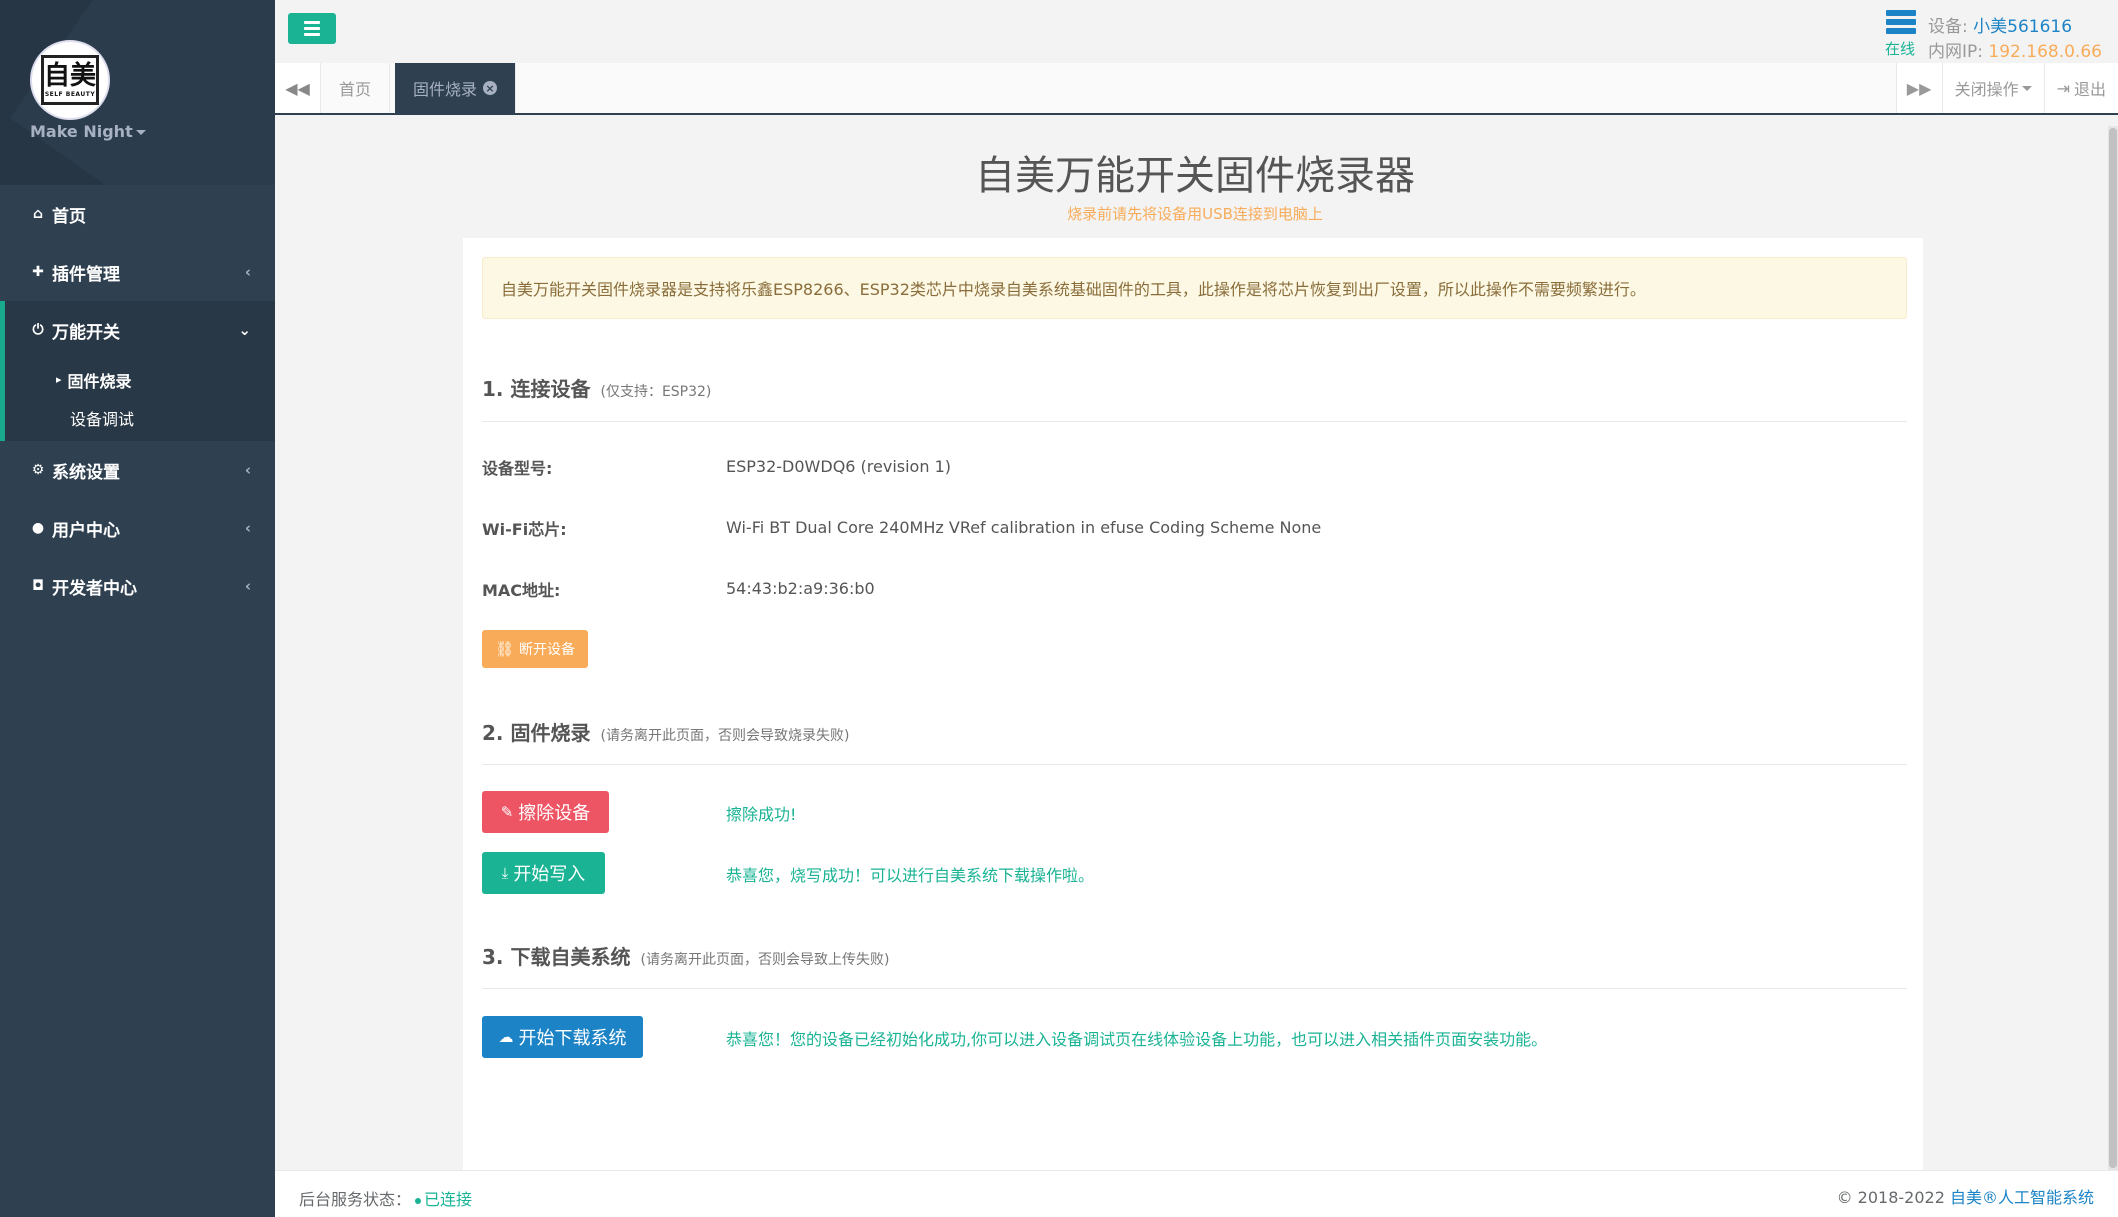 This screenshot has height=1217, width=2118. I want to click on tab-firmware: 固件烧录 ×, so click(456, 88).